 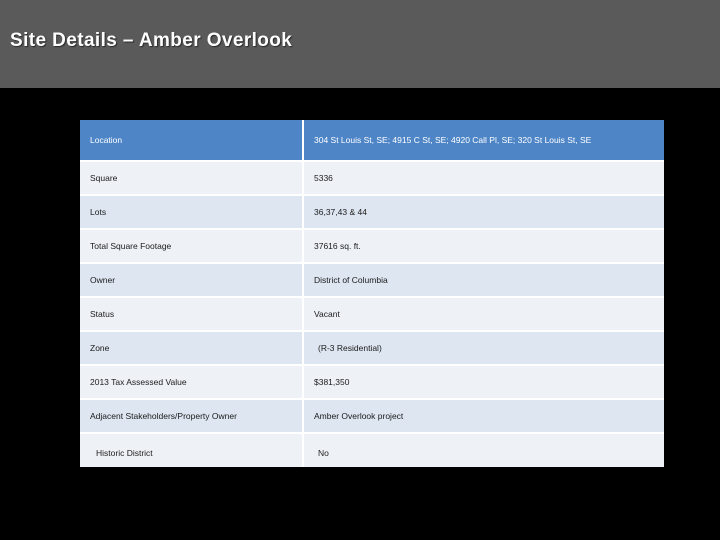 I want to click on row-value: 37616 sq. ft., so click(x=483, y=246).